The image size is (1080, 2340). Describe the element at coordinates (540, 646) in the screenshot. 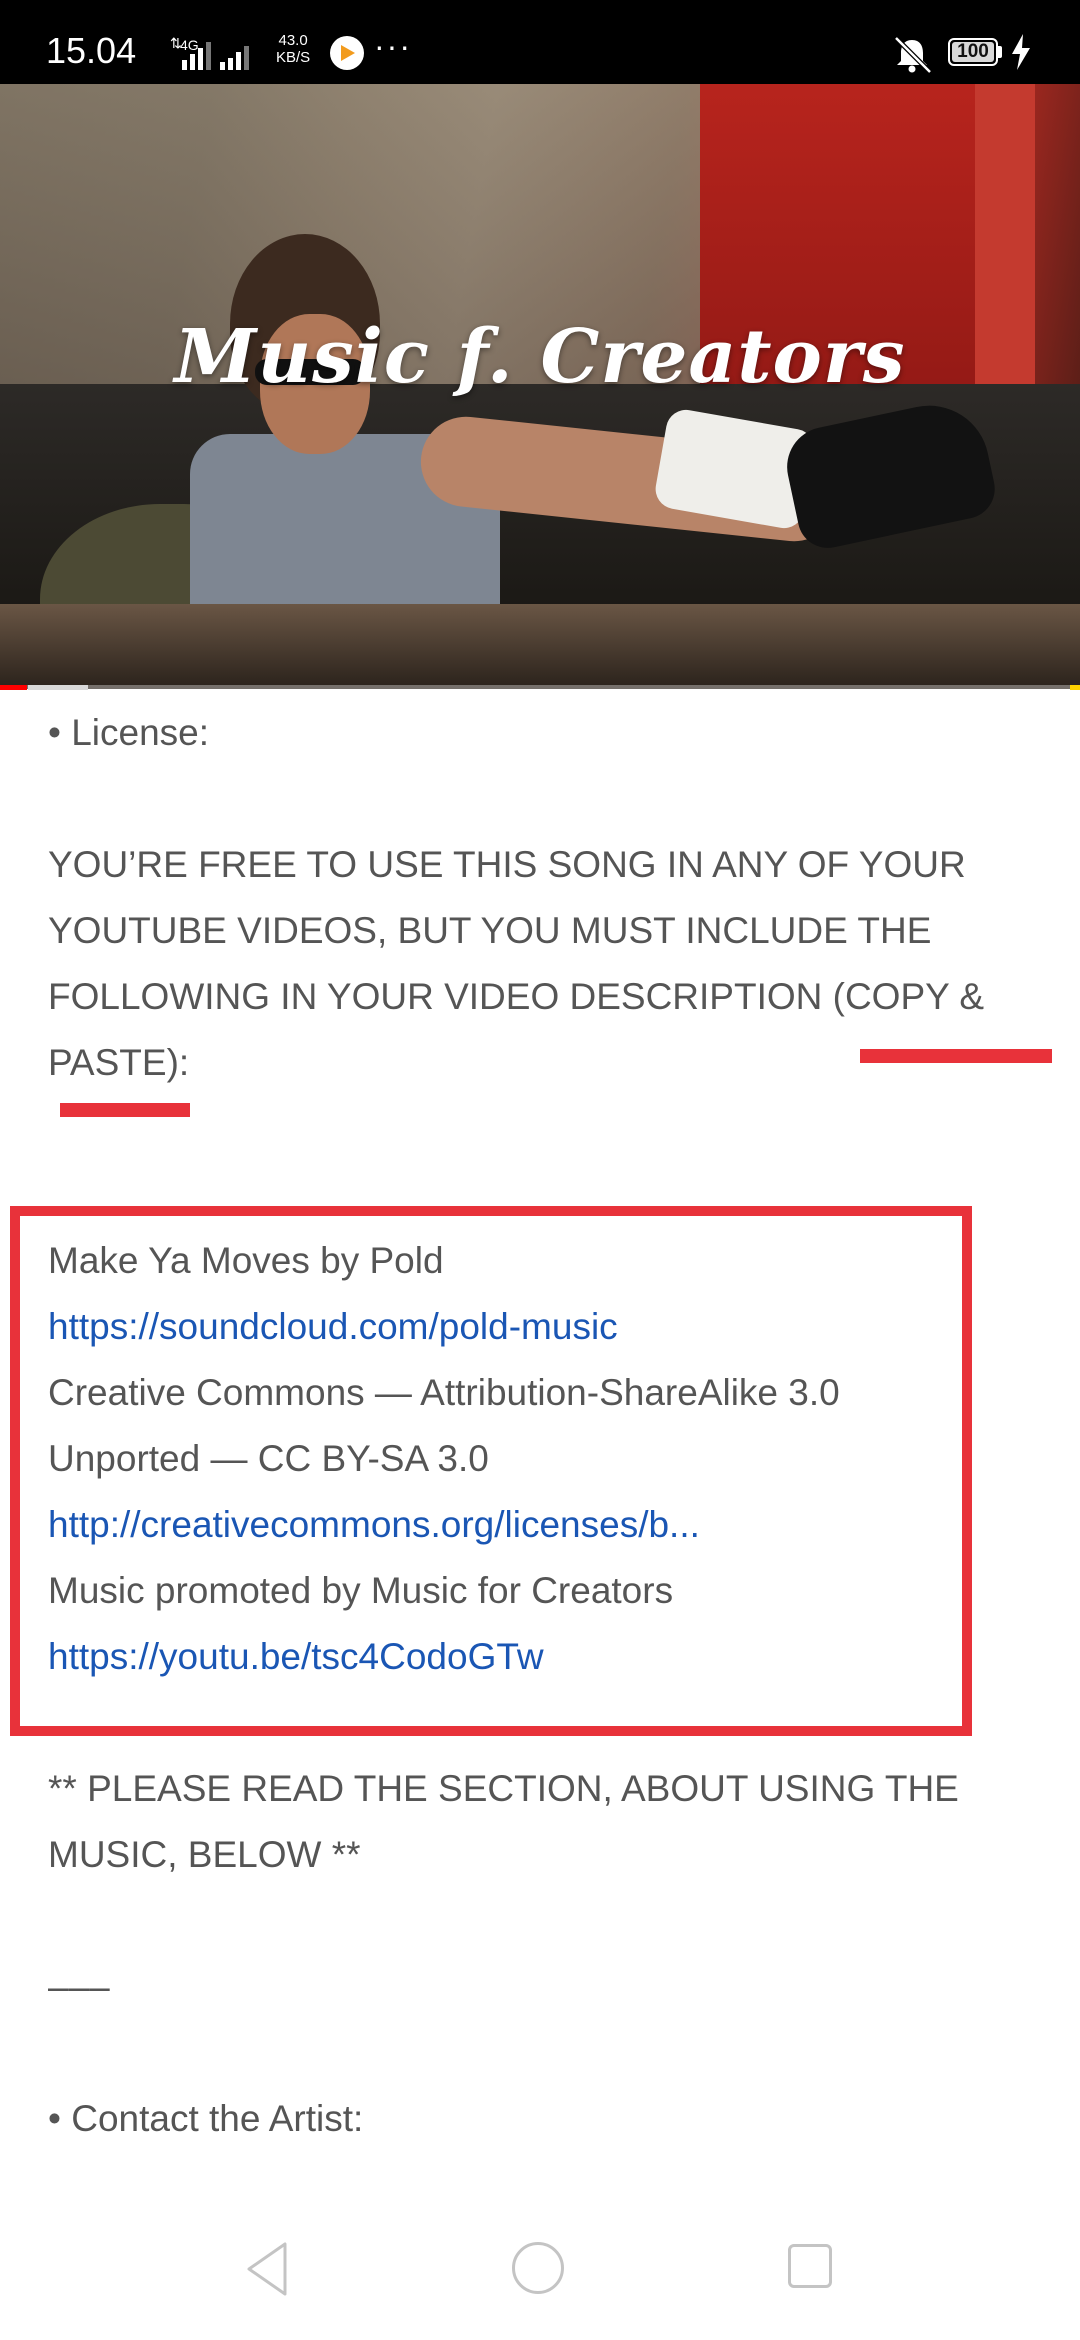

I see `video-scene-table` at that location.